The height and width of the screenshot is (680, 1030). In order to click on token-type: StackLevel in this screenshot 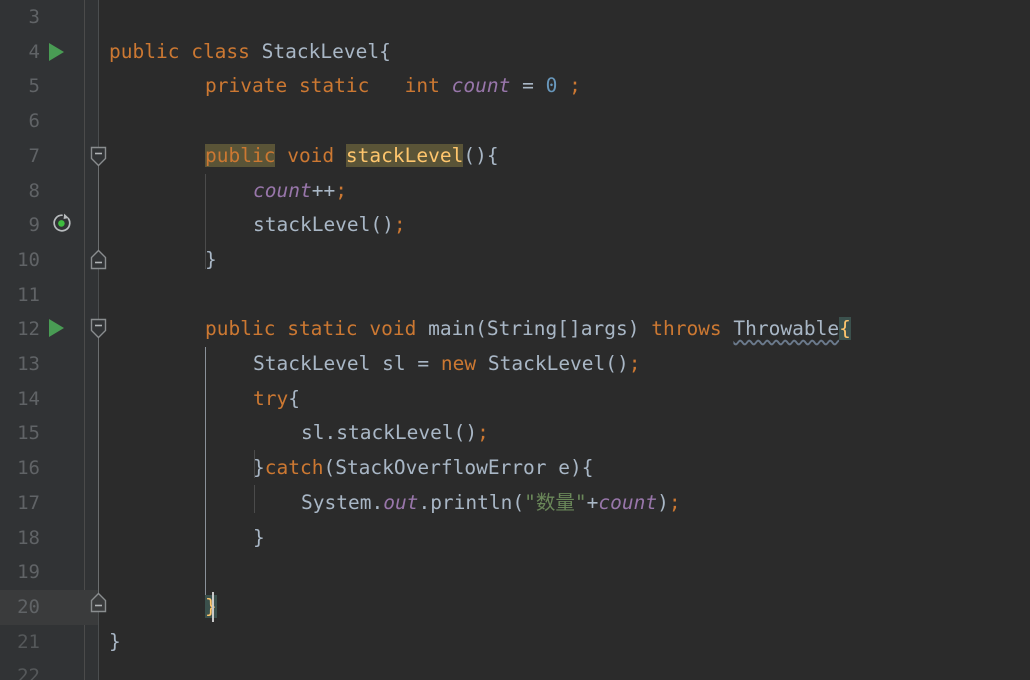, I will do `click(312, 363)`.